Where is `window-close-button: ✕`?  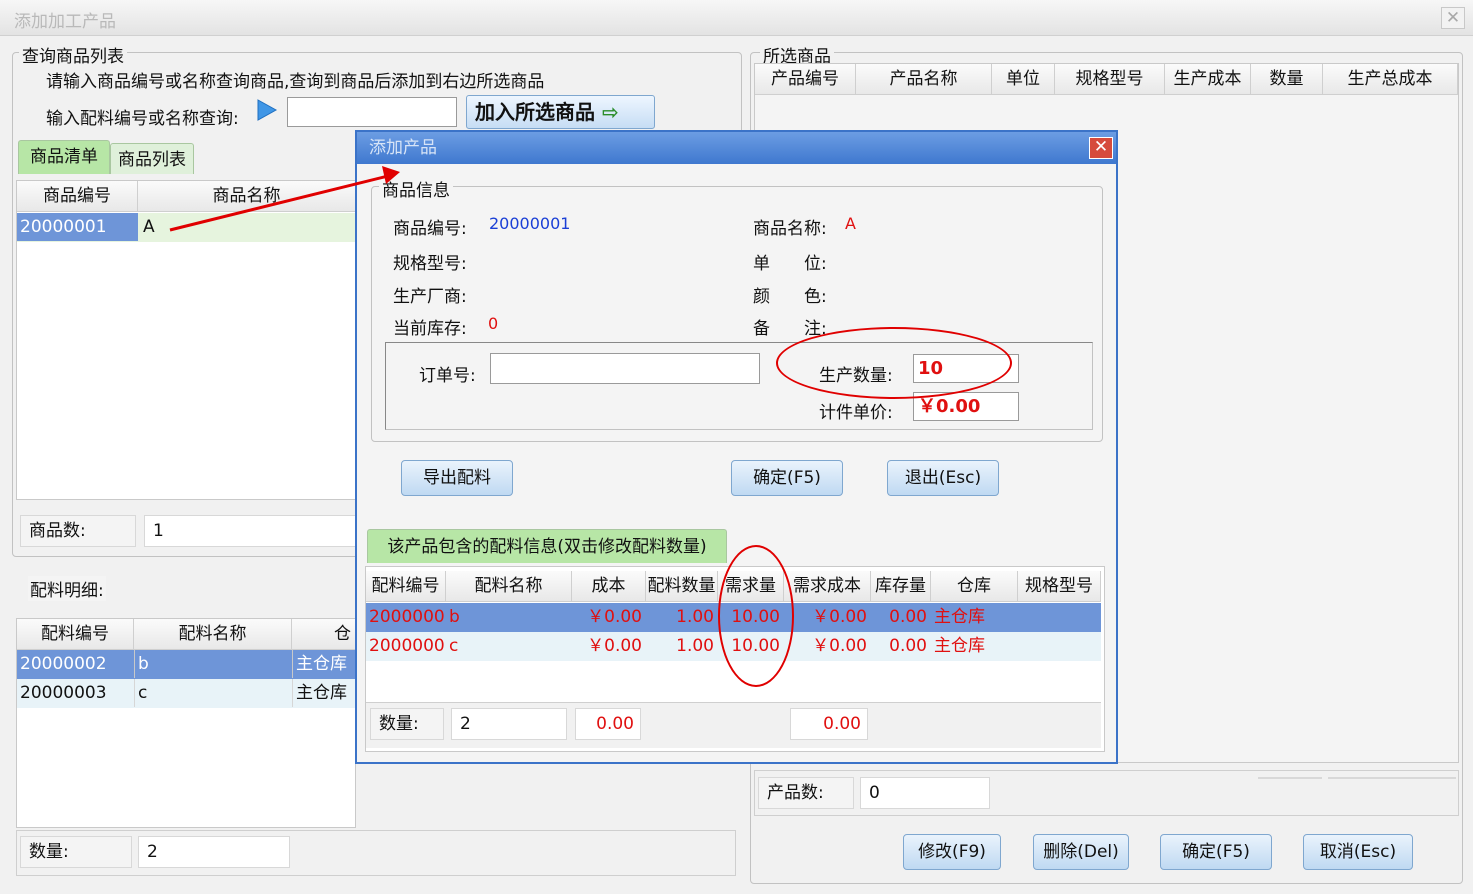 window-close-button: ✕ is located at coordinates (1453, 18).